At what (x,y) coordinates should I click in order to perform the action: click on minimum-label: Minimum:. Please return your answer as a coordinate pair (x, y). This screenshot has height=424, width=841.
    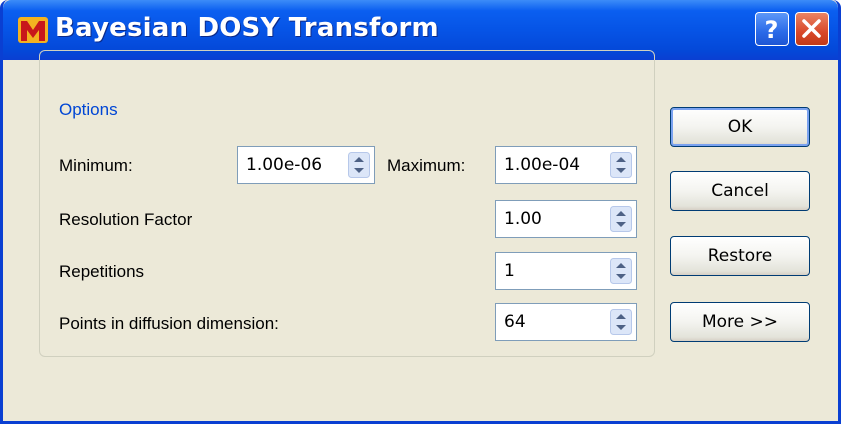
    Looking at the image, I should click on (96, 165).